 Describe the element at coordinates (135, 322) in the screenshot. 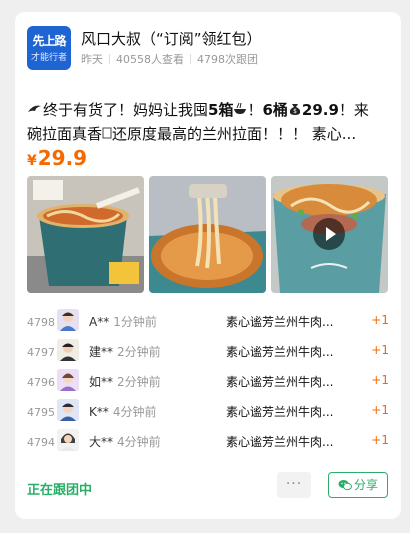

I see `order-time: 1分钟前` at that location.